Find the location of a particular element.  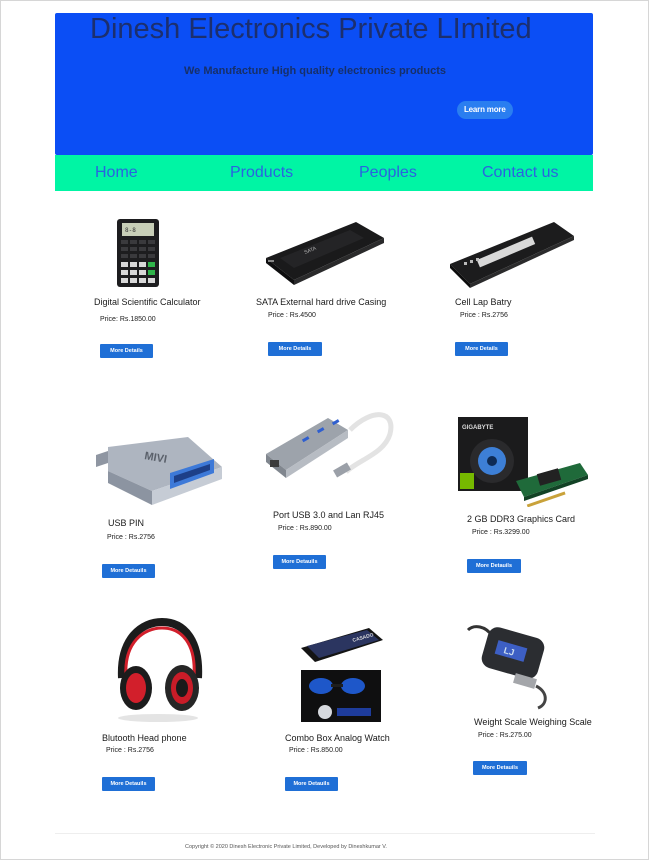

product-price: Price : Rs.850.00 is located at coordinates (316, 750).